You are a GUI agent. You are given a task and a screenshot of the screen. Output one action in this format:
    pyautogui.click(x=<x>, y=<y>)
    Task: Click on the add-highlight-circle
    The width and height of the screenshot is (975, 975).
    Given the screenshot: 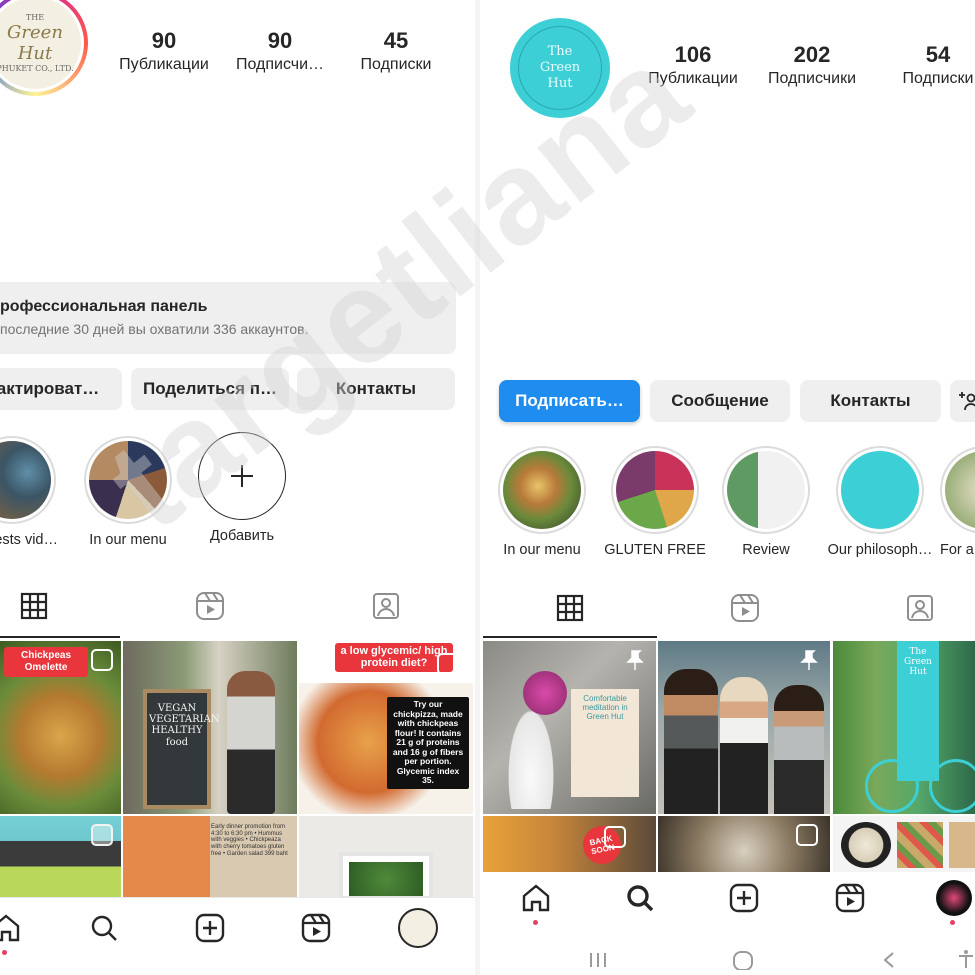 What is the action you would take?
    pyautogui.click(x=242, y=476)
    